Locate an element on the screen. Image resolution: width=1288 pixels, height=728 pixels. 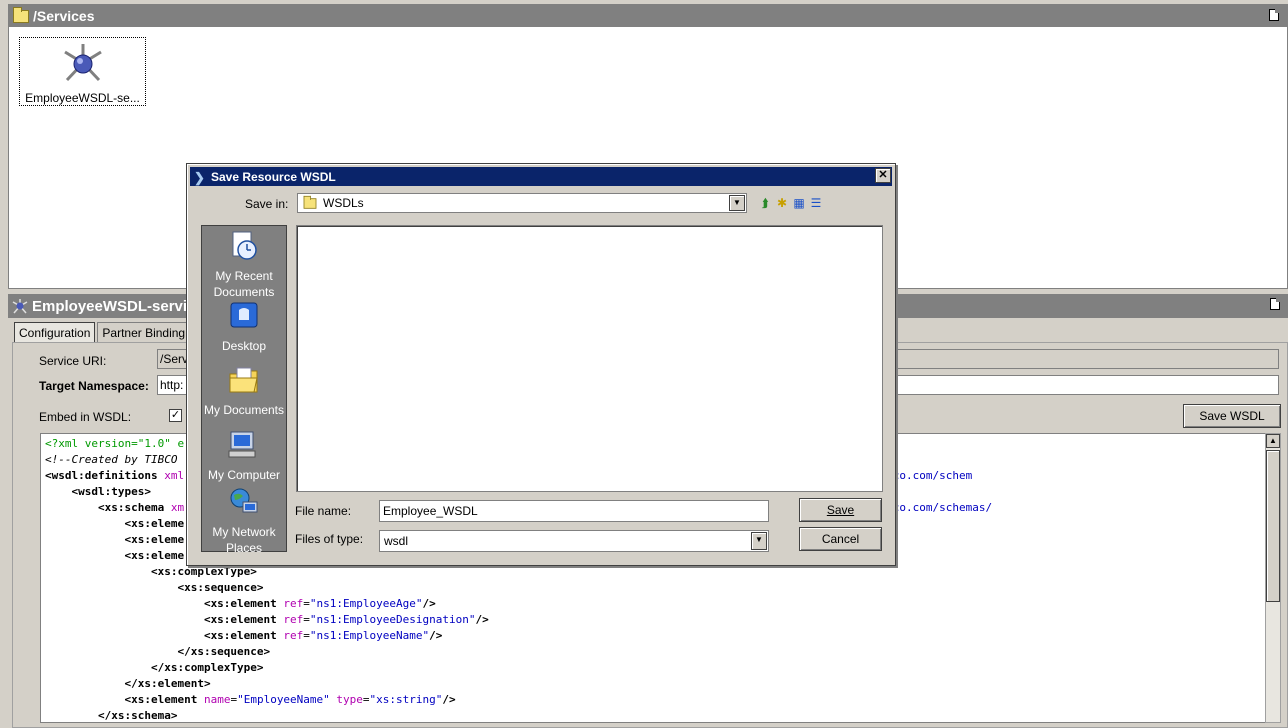
place-label: Desktop is located at coordinates (244, 346).